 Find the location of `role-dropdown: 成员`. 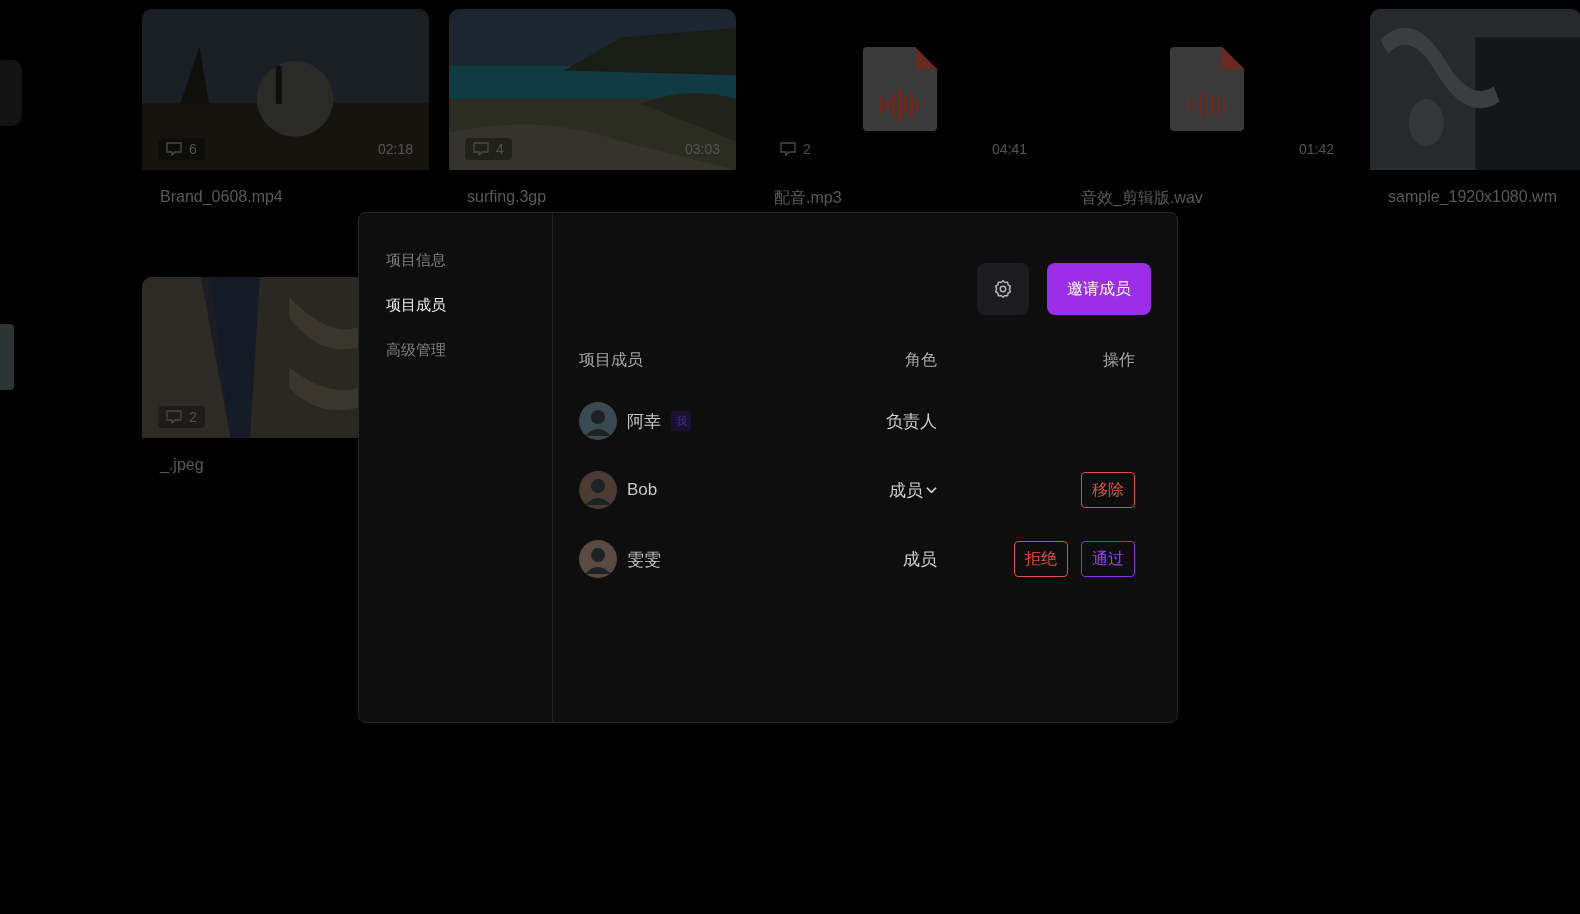

role-dropdown: 成员 is located at coordinates (913, 490).